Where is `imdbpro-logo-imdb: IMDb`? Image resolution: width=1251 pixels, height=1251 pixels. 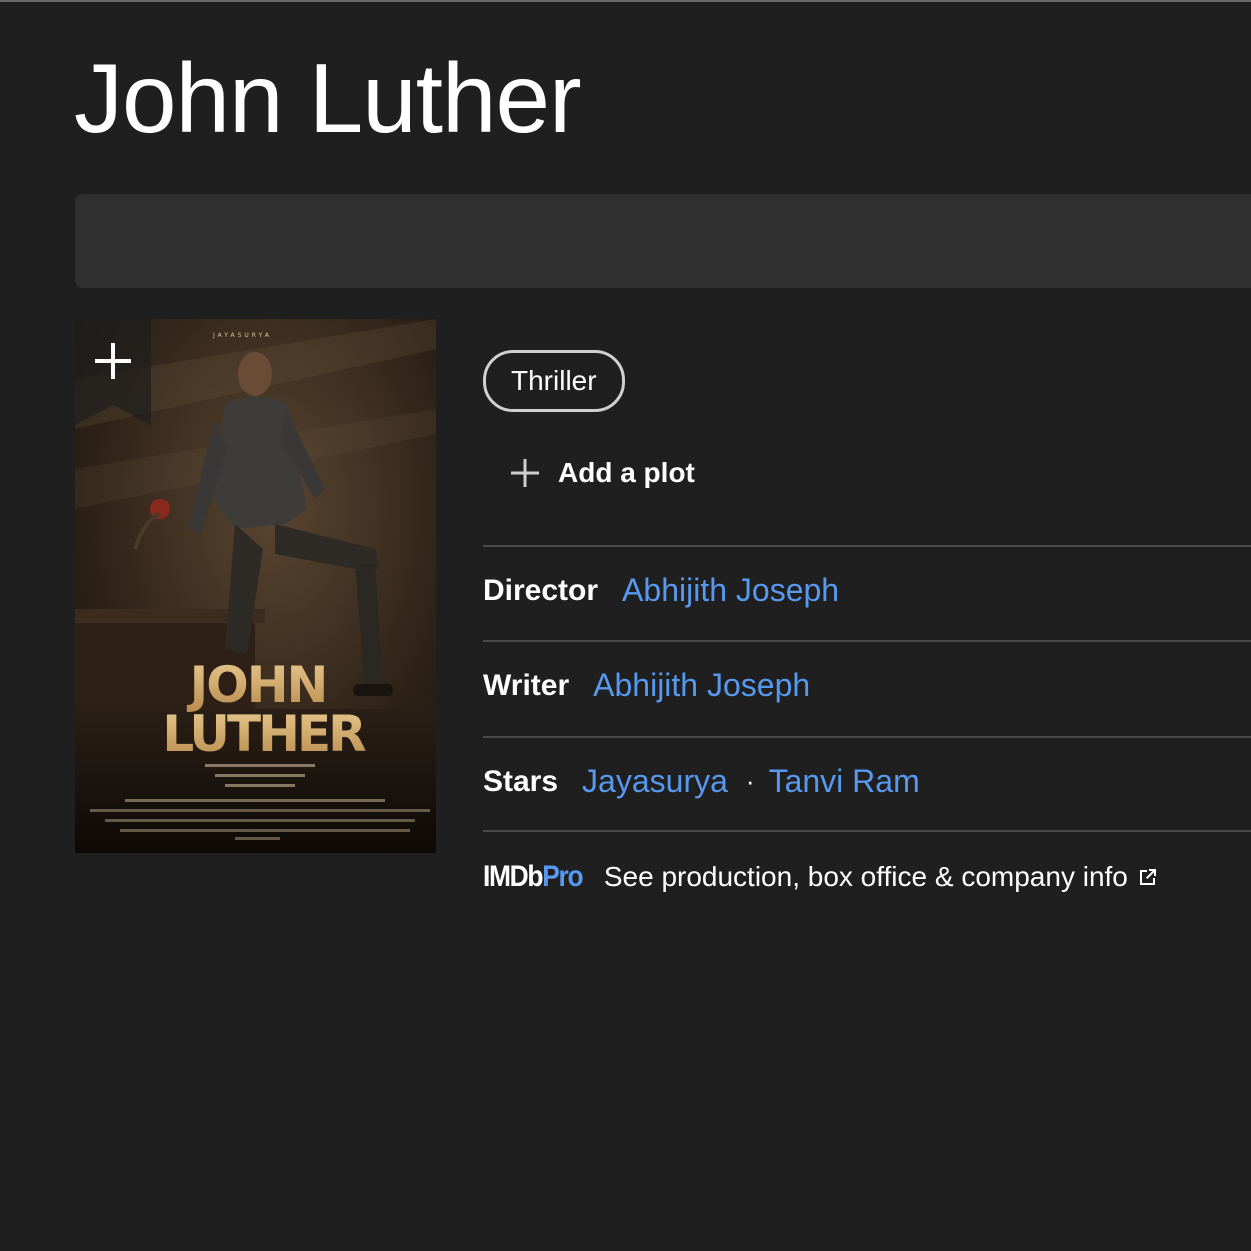 imdbpro-logo-imdb: IMDb is located at coordinates (513, 876).